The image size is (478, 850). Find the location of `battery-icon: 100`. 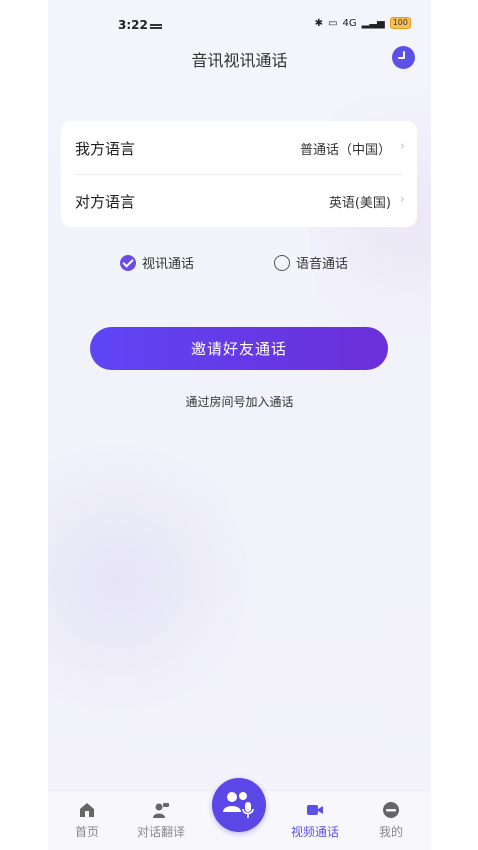

battery-icon: 100 is located at coordinates (400, 23).